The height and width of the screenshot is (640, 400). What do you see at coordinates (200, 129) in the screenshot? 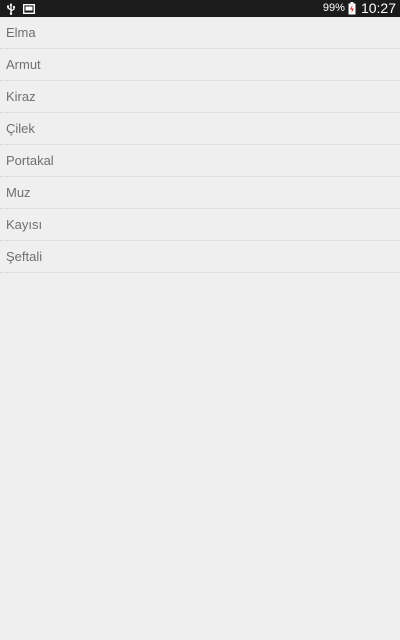
I see `list-item: Çilek` at bounding box center [200, 129].